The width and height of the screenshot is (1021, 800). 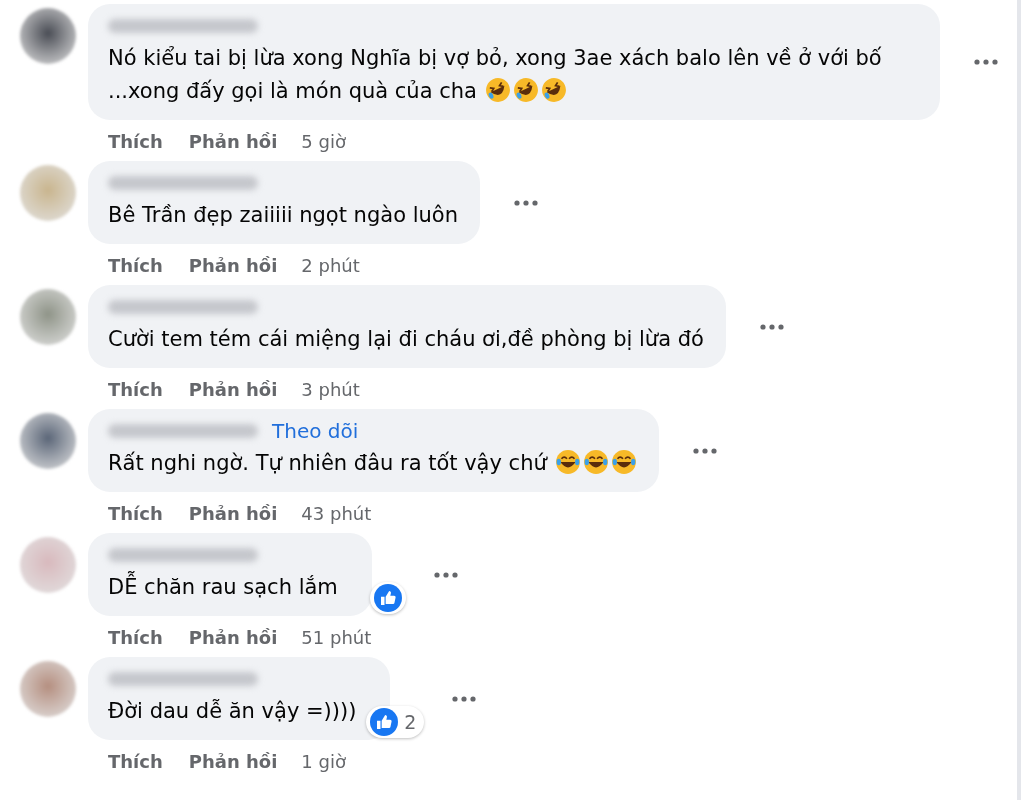 I want to click on comment-text: Cười tem tém cái miệng lại đi cháu ơi,đề phòng bị lừa đó, so click(x=406, y=339).